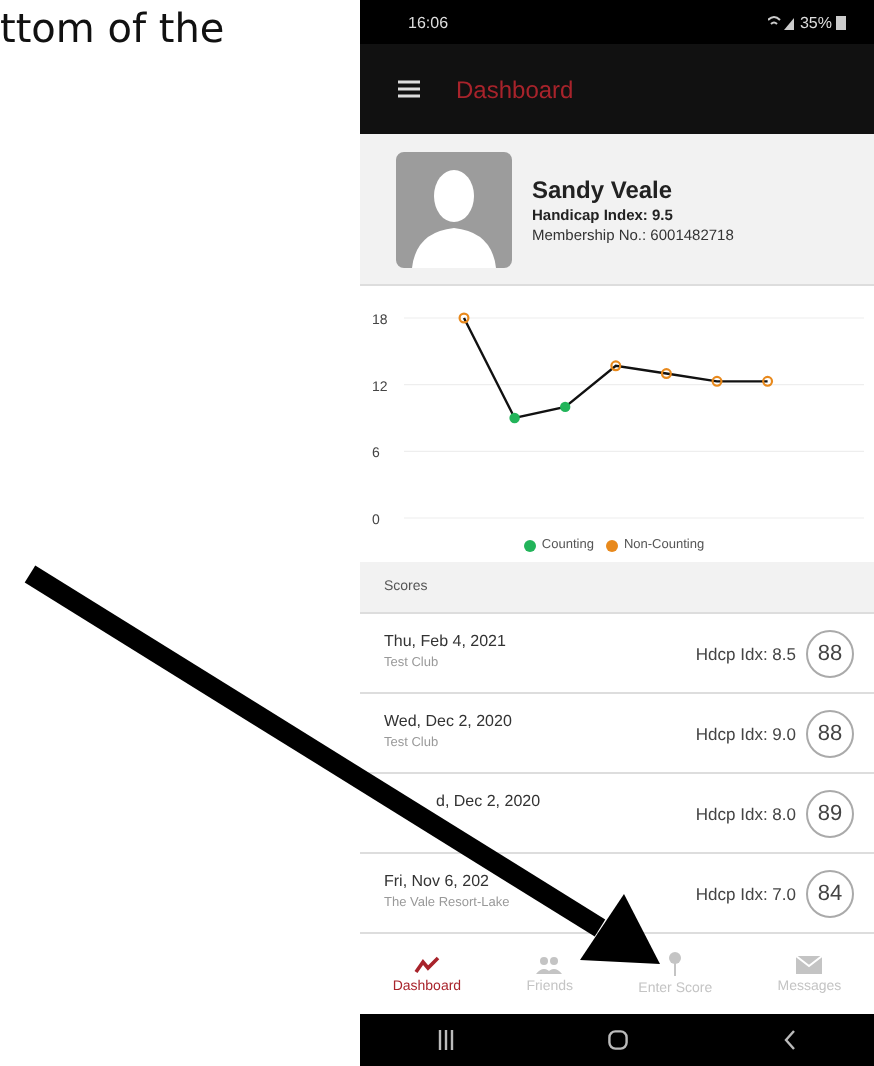 Image resolution: width=874 pixels, height=1066 pixels. I want to click on menu-icon, so click(409, 89).